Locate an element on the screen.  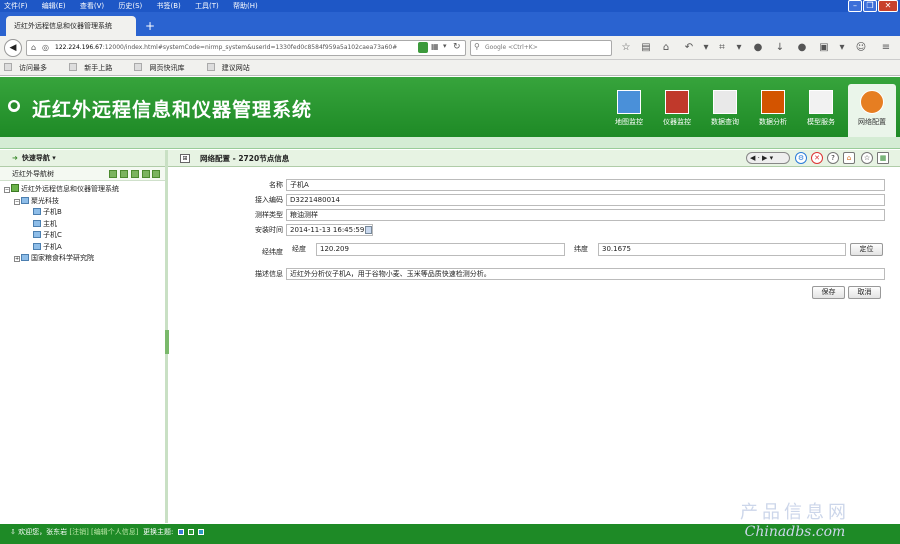
tree-item: 主机 is located at coordinates (61, 225).